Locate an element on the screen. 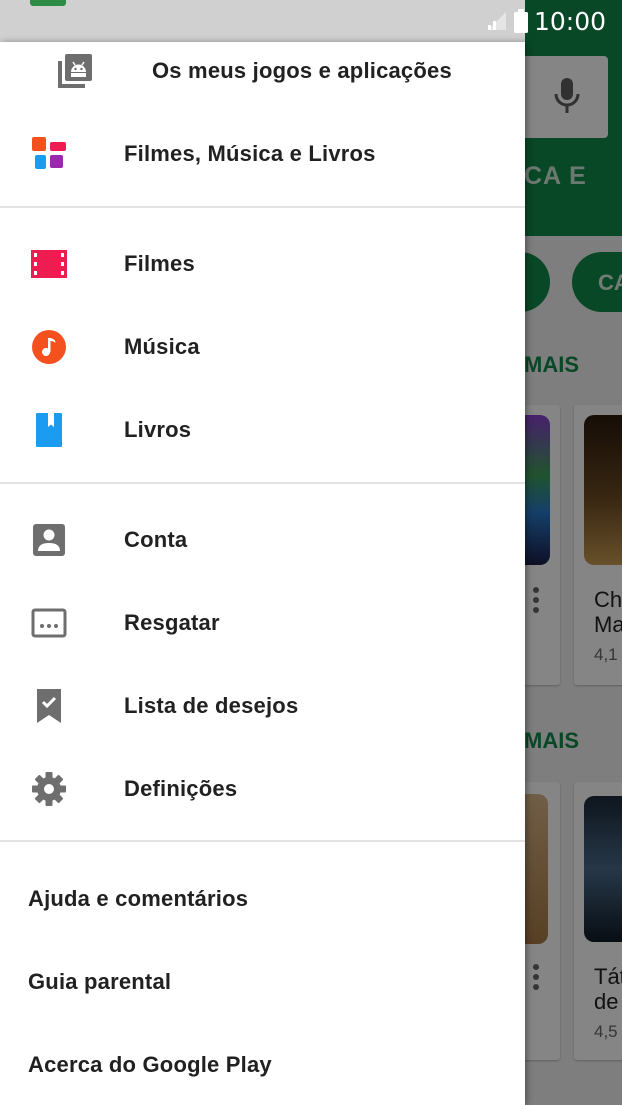 The height and width of the screenshot is (1105, 622). drawer-item-label: Conta is located at coordinates (156, 539).